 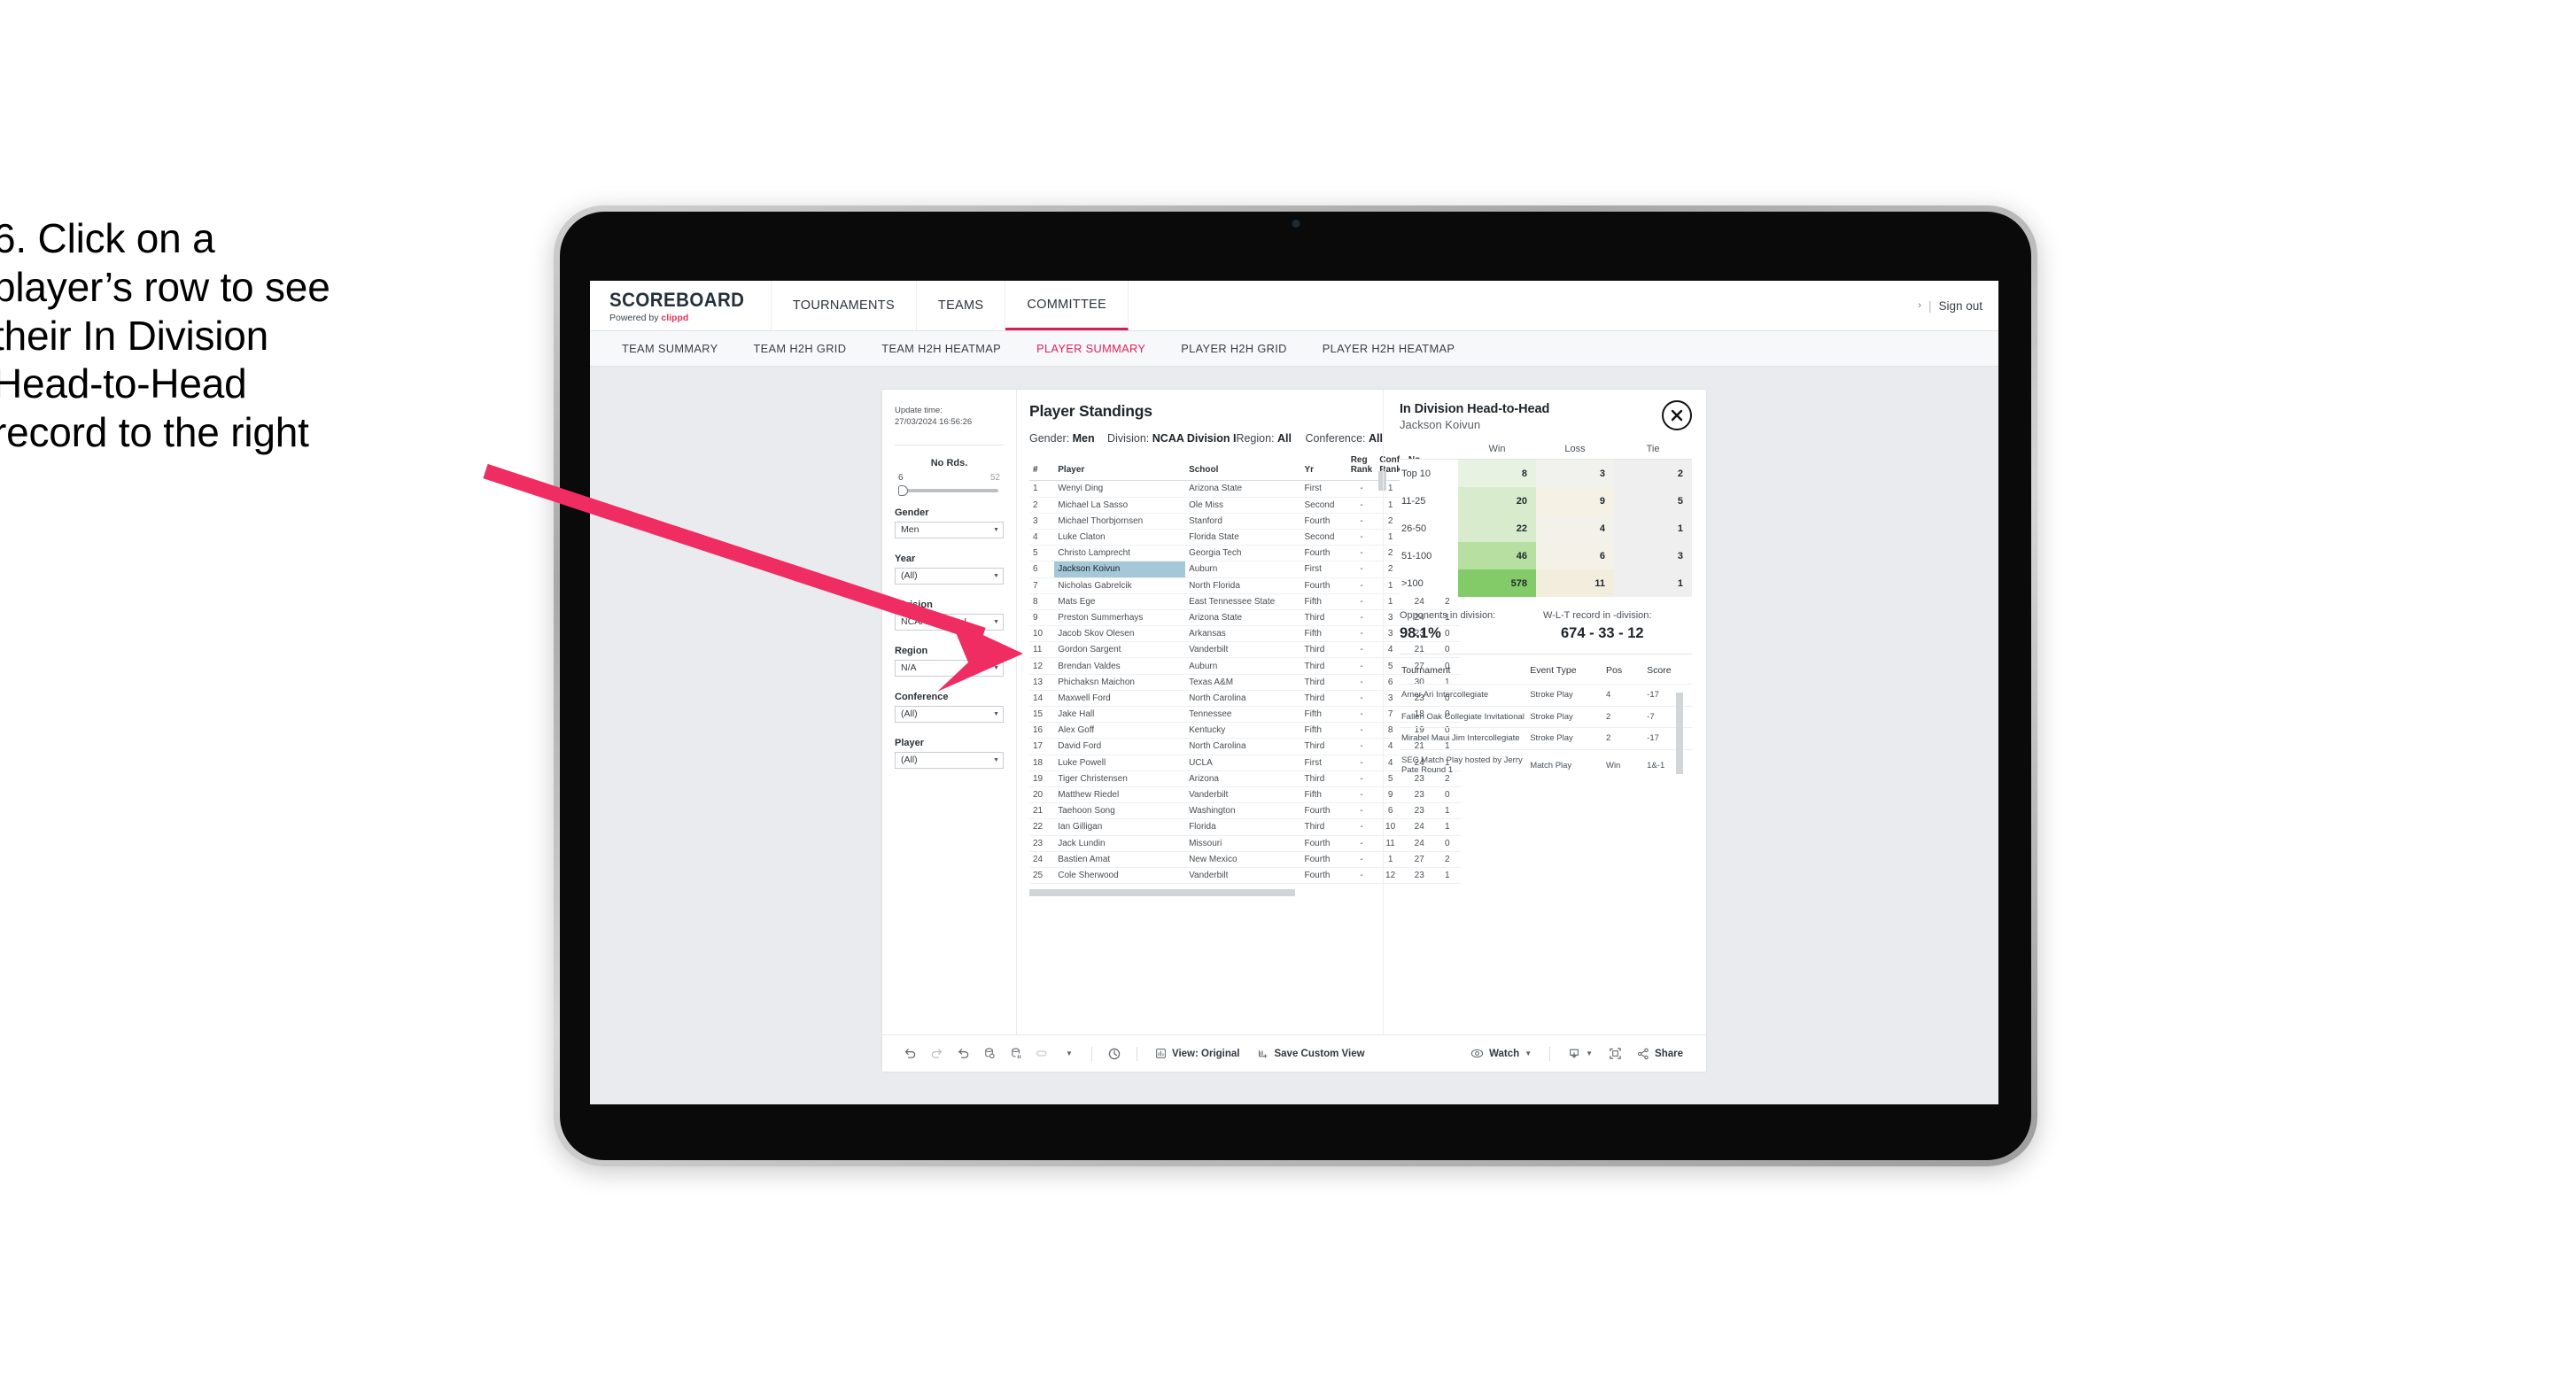 What do you see at coordinates (1310, 1053) in the screenshot?
I see `save-custom-view-button: Save Custom View` at bounding box center [1310, 1053].